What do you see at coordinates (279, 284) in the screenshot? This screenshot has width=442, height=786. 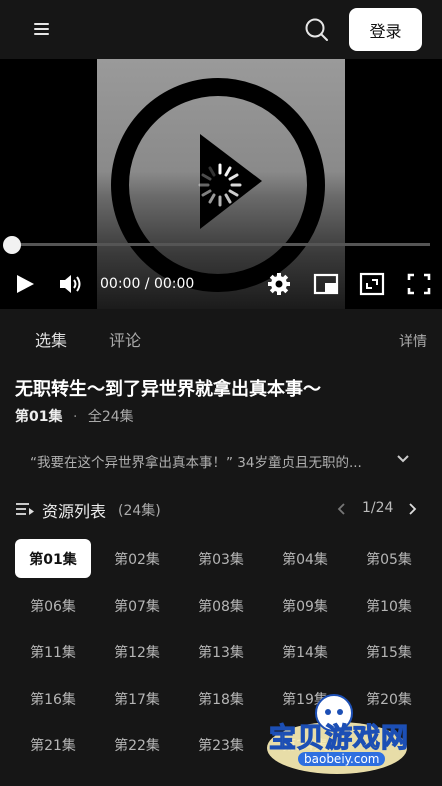 I see `settings-icon` at bounding box center [279, 284].